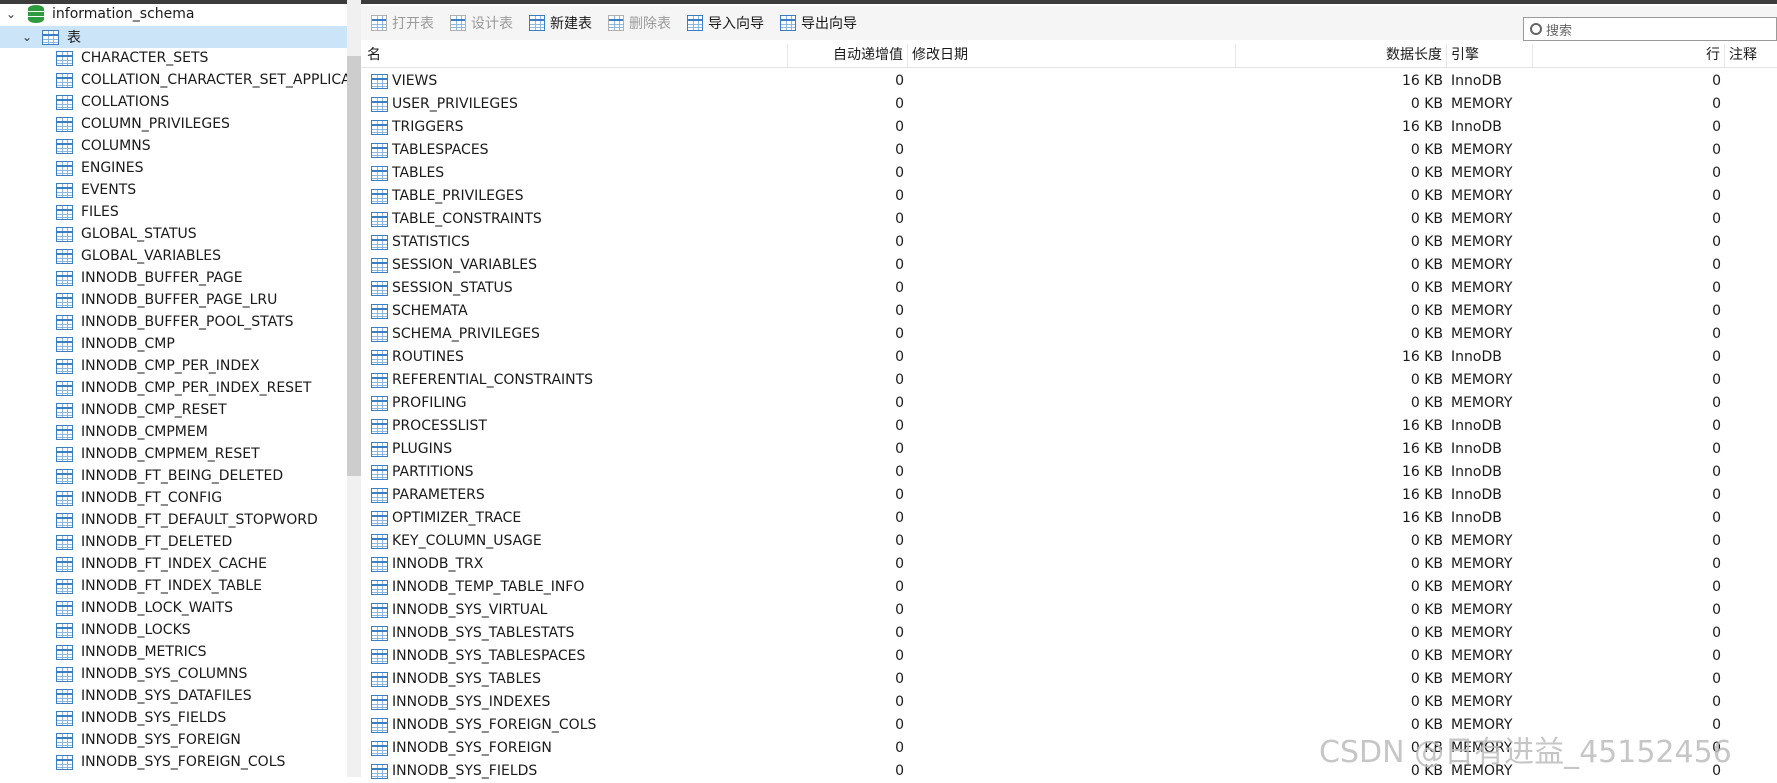 This screenshot has width=1777, height=783. What do you see at coordinates (1069, 564) in the screenshot?
I see `table-row: INNODB_TRX 0 0 KB MEMORY 0` at bounding box center [1069, 564].